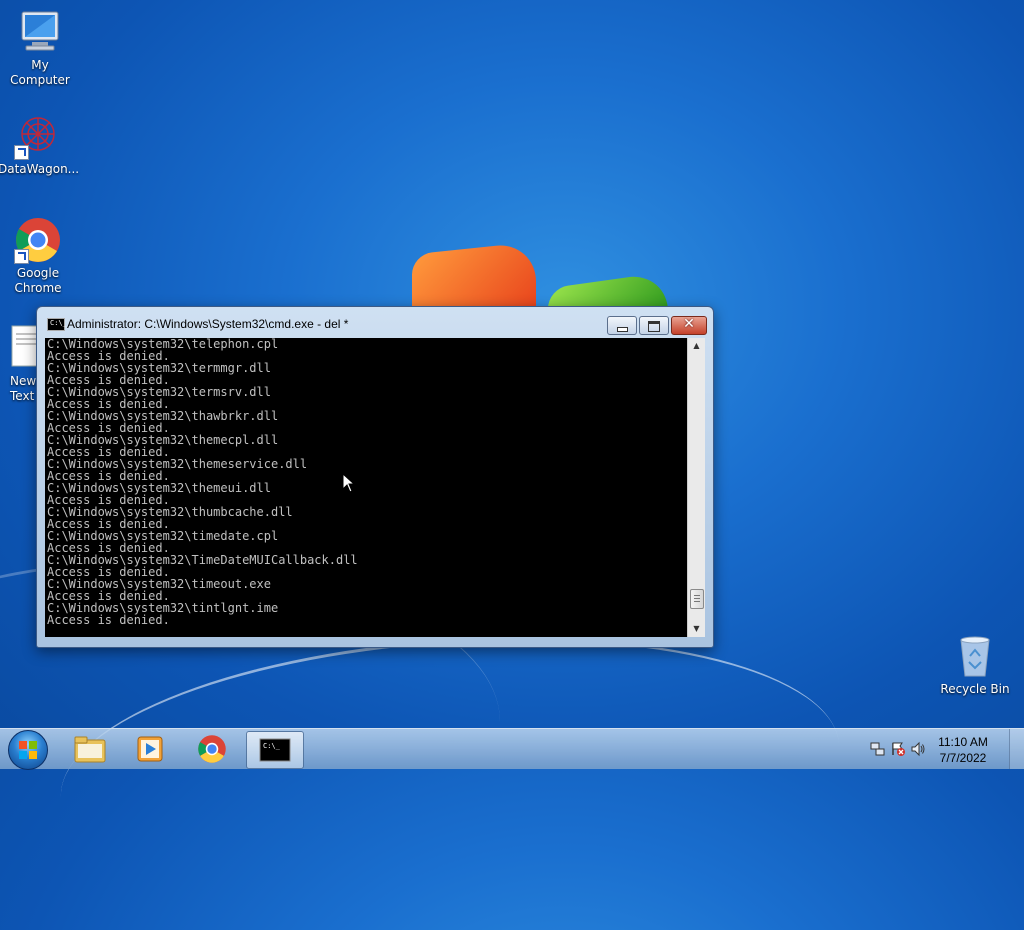 Image resolution: width=1024 pixels, height=930 pixels. I want to click on desktop-icon-label: Recycle Bin, so click(975, 689).